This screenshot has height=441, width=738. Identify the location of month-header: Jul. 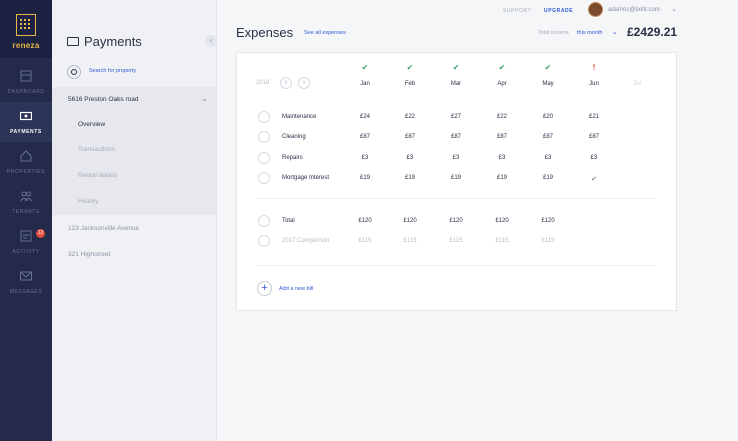
(637, 84).